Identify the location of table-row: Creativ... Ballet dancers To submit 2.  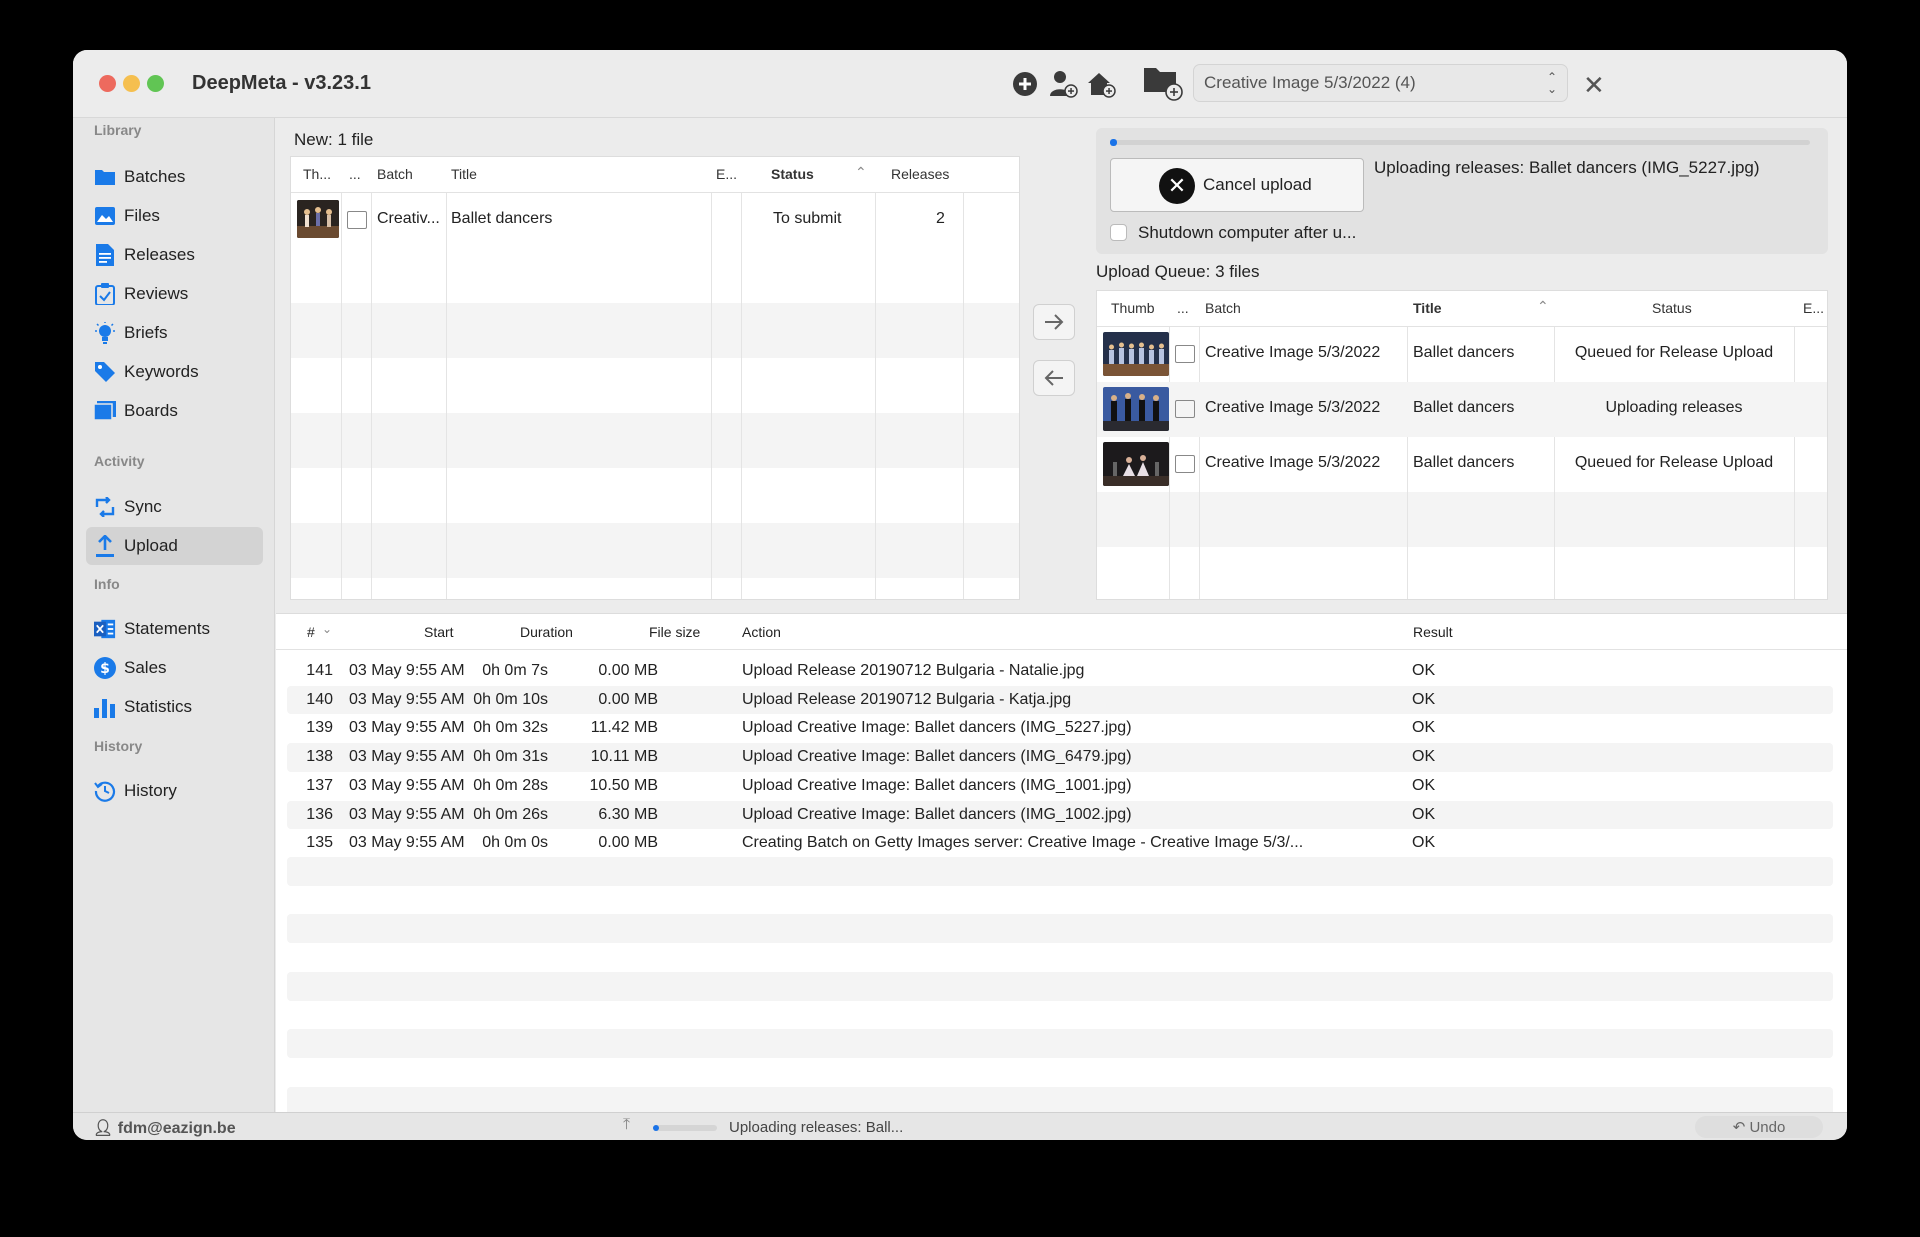
(655, 220).